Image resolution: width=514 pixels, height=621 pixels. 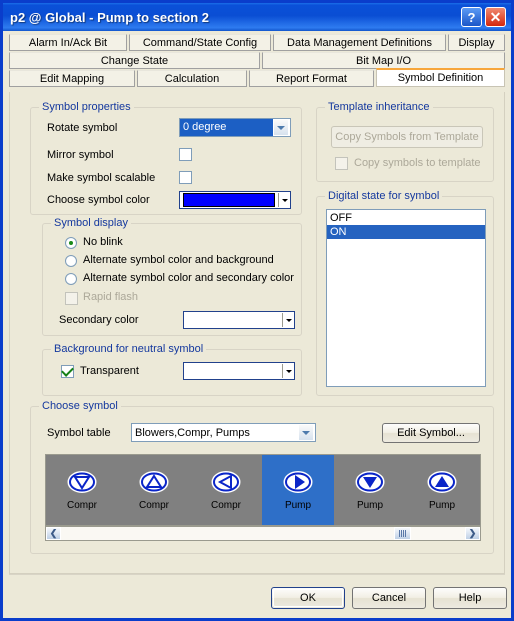 What do you see at coordinates (226, 127) in the screenshot?
I see `rotate-symbol-value: 0 degree` at bounding box center [226, 127].